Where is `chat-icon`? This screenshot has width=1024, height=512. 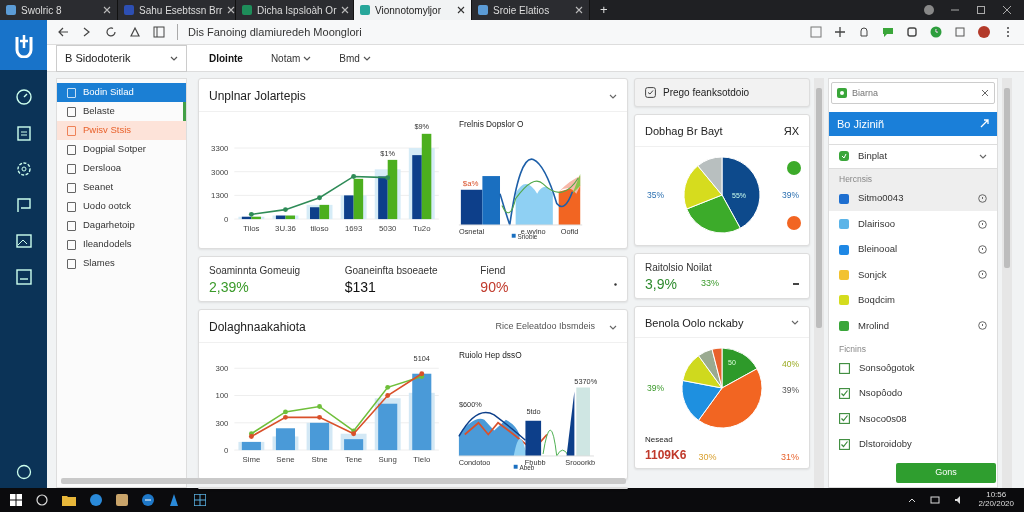
chat-icon is located at coordinates (888, 32).